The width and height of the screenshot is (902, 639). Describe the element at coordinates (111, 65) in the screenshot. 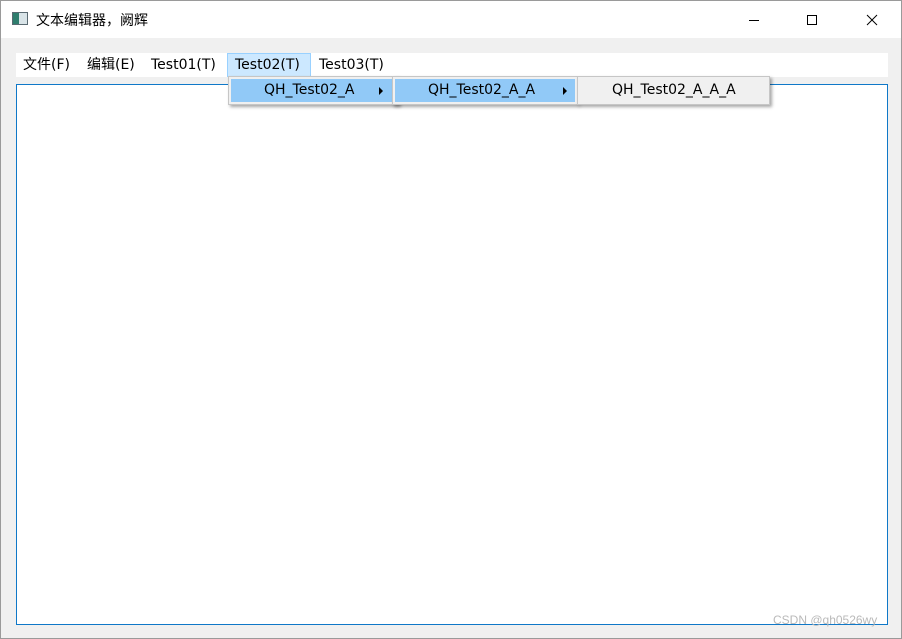

I see `menu-edit: 编辑(E)` at that location.